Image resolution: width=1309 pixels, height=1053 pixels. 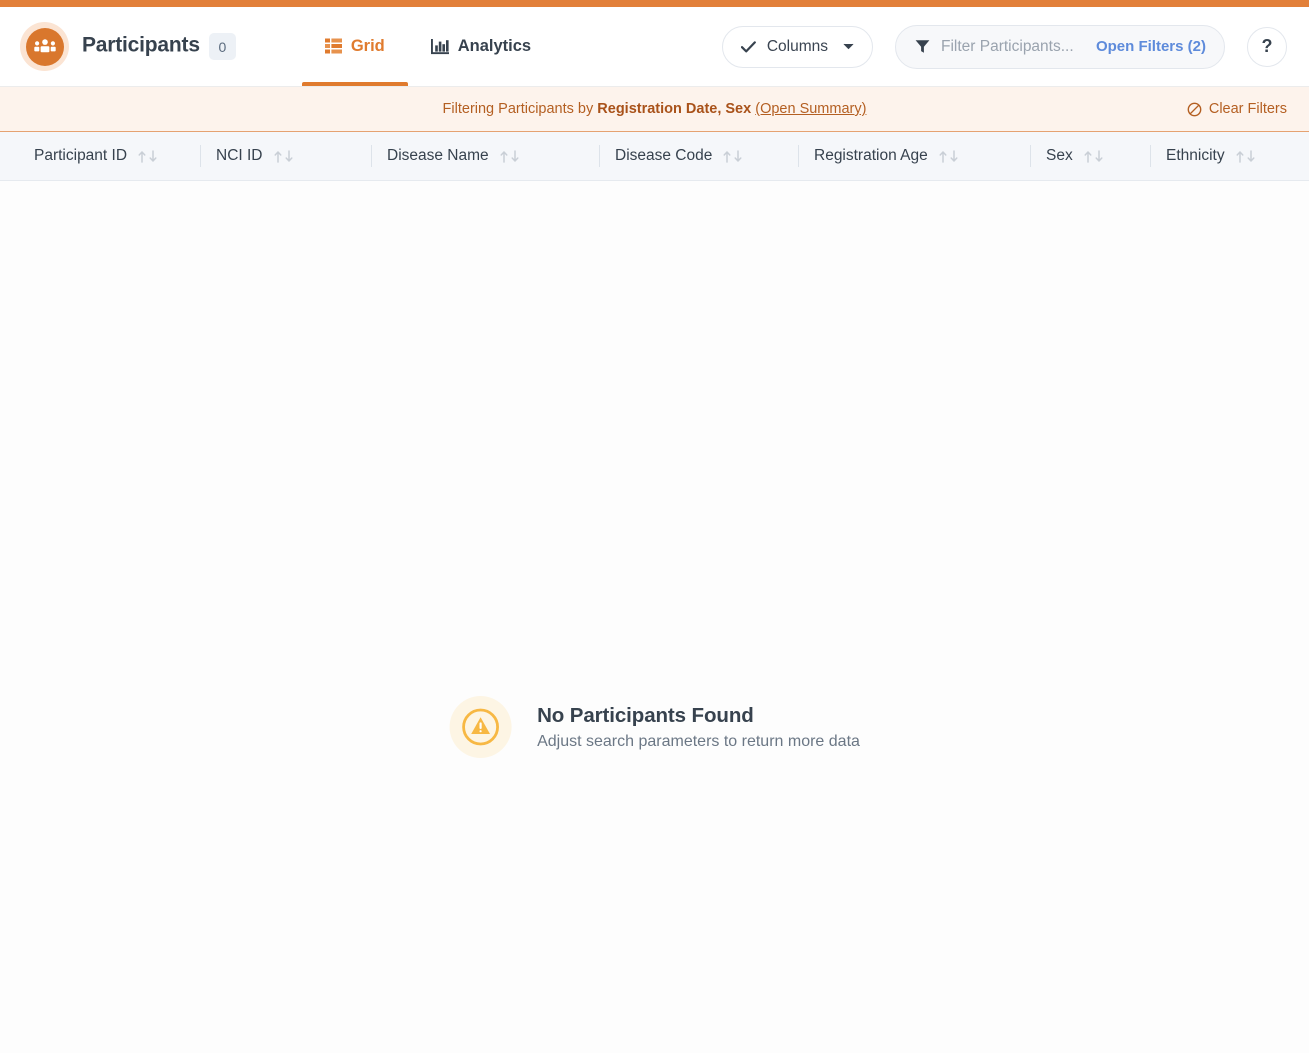 What do you see at coordinates (494, 46) in the screenshot?
I see `tab-analytics-label: Analytics` at bounding box center [494, 46].